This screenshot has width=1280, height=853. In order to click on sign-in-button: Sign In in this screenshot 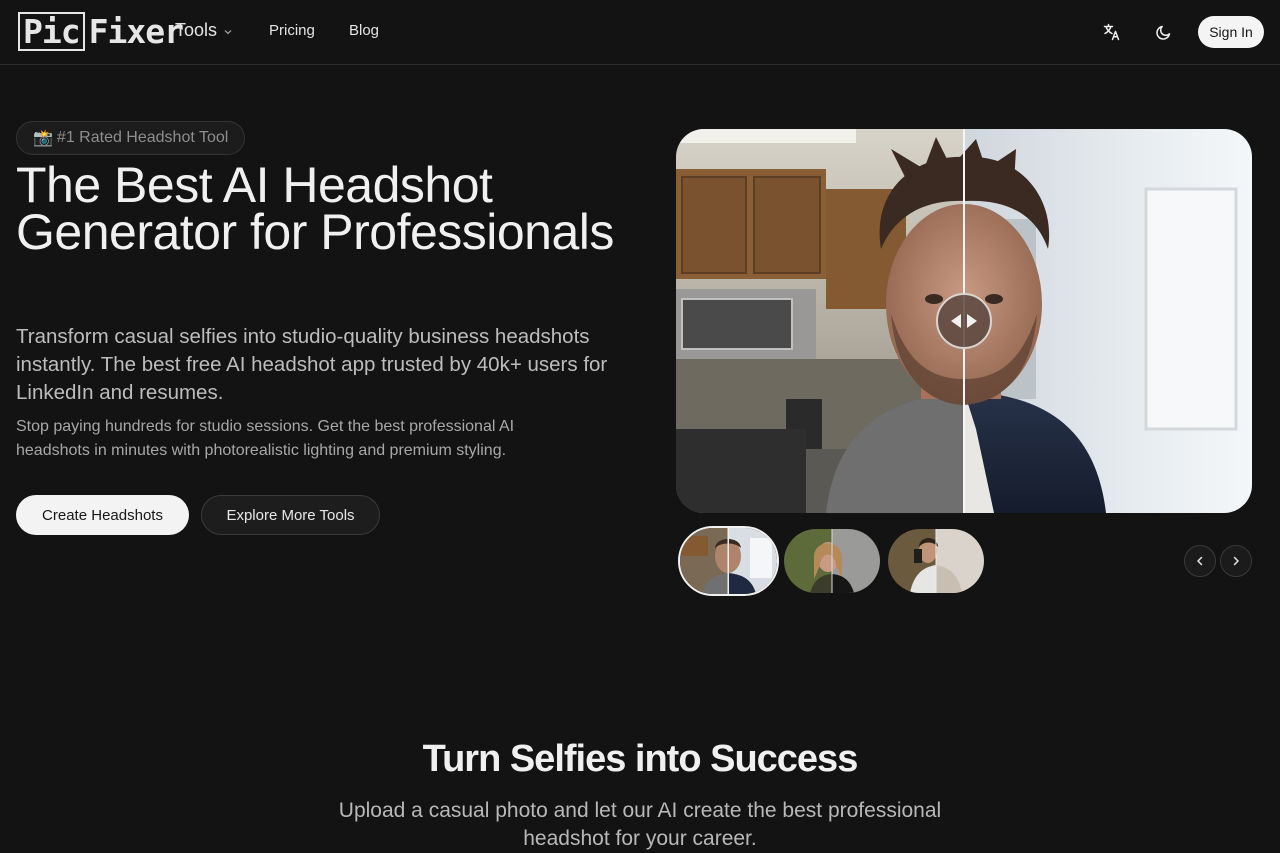, I will do `click(1231, 32)`.